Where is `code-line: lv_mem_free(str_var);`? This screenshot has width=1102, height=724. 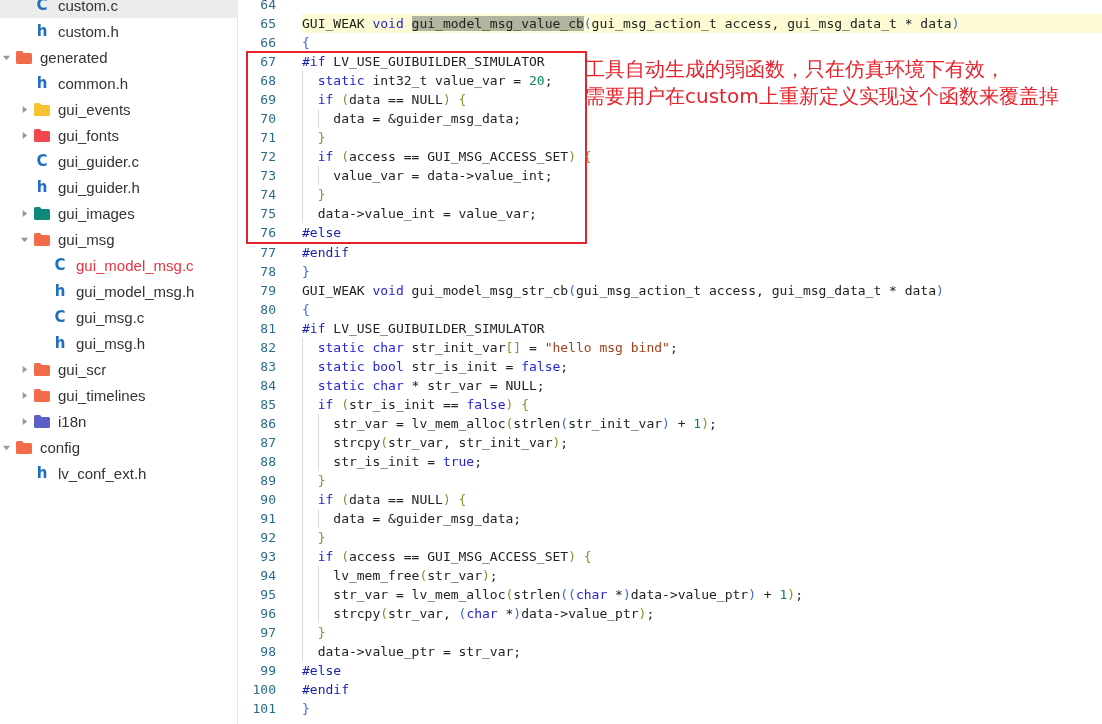
code-line: lv_mem_free(str_var); is located at coordinates (415, 575).